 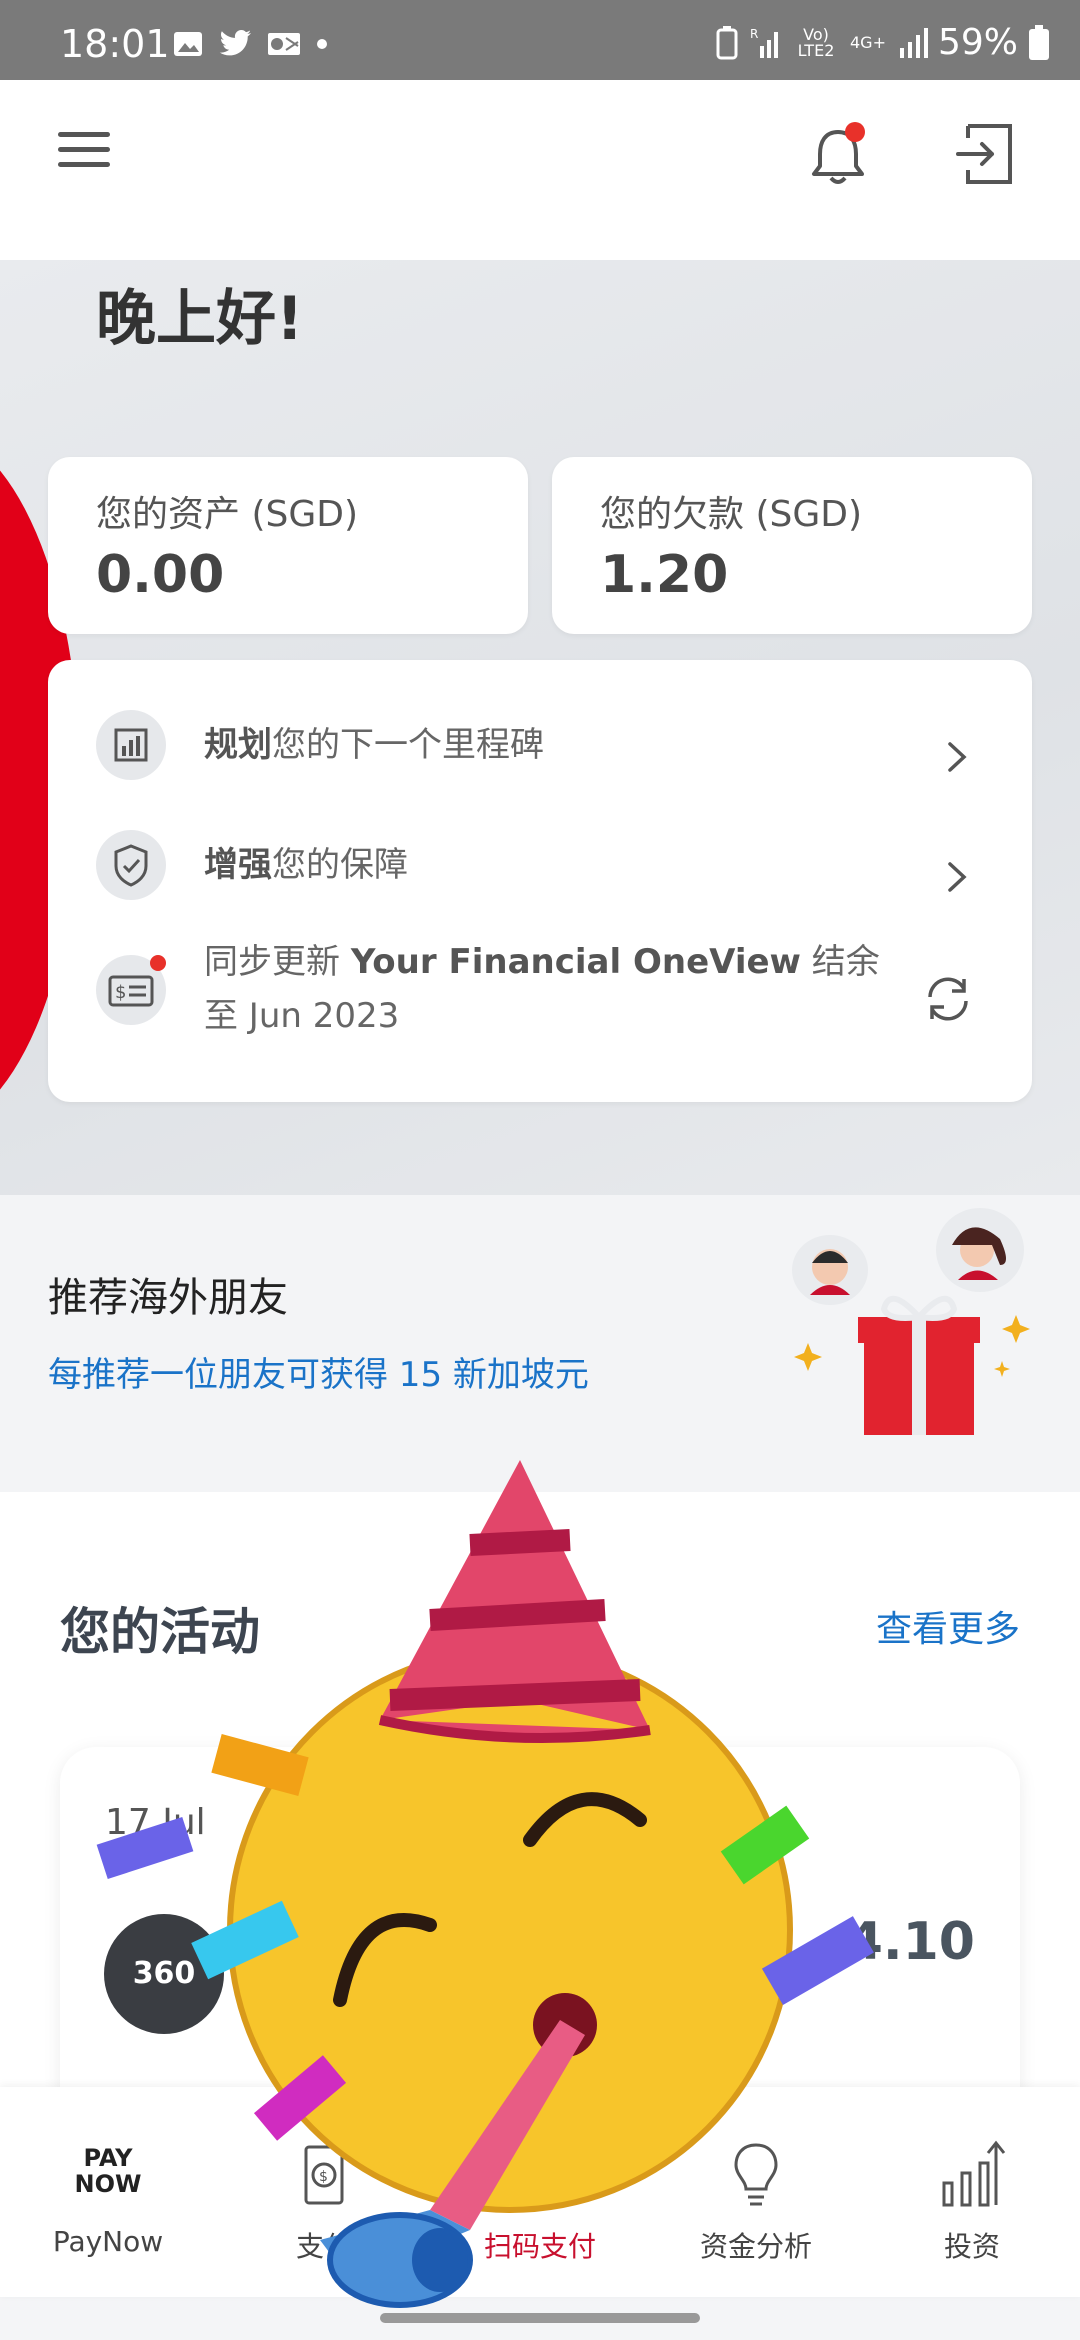 What do you see at coordinates (164, 1974) in the screenshot?
I see `merchant-avatar: 360` at bounding box center [164, 1974].